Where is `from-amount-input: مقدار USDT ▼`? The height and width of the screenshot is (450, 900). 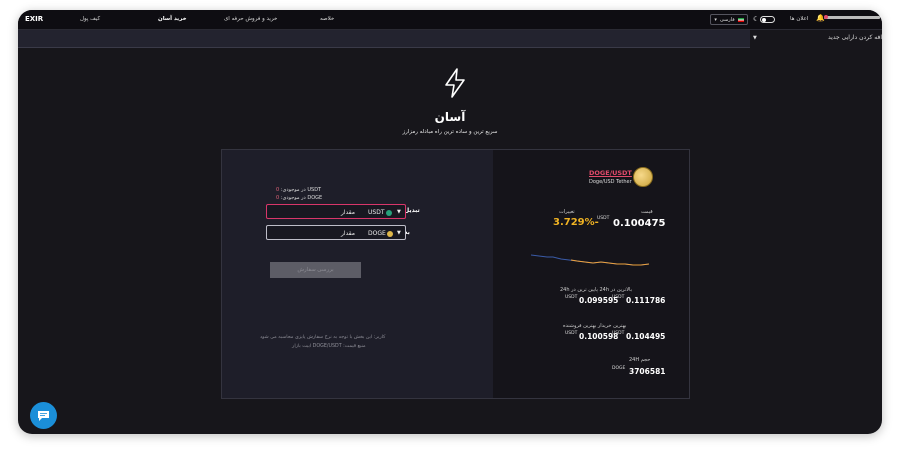 from-amount-input: مقدار USDT ▼ is located at coordinates (336, 211).